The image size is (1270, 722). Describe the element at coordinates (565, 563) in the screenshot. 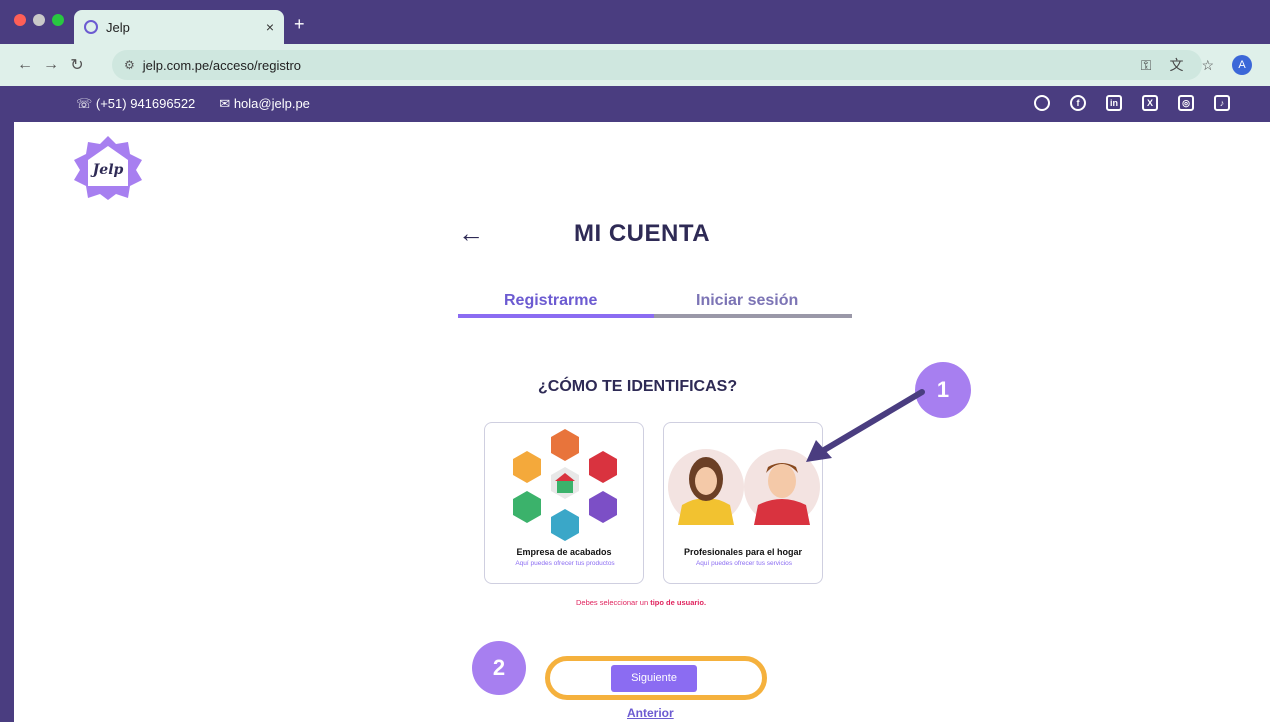

I see `card1-subtitle: Aquí puedes ofrecer tus productos` at that location.